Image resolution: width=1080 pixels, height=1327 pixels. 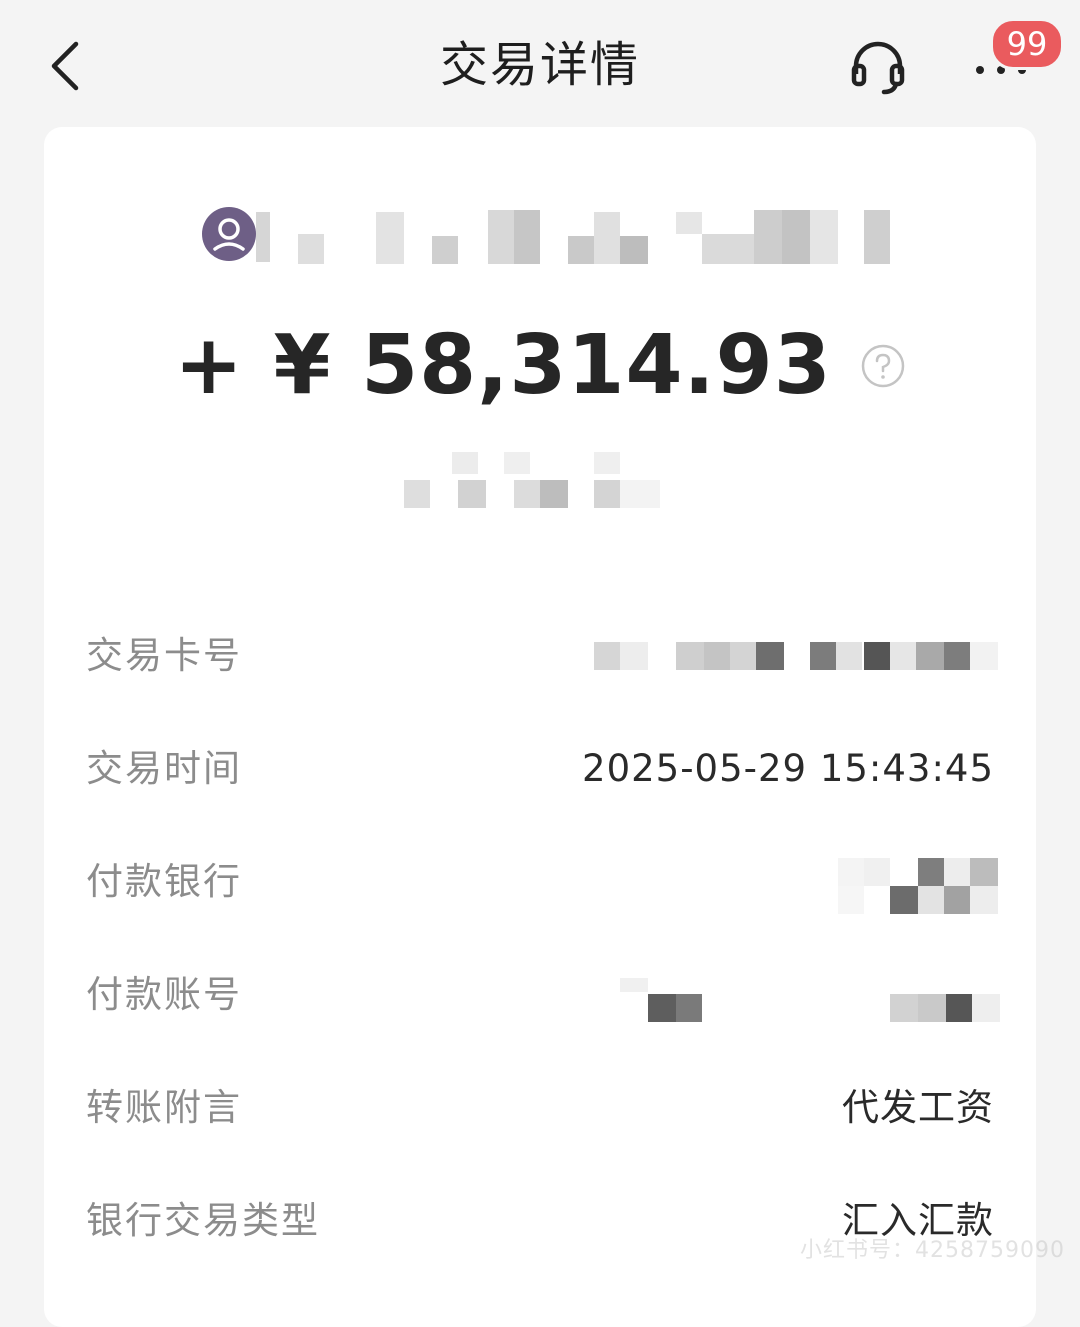 What do you see at coordinates (810, 1000) in the screenshot?
I see `redacted-payer-account` at bounding box center [810, 1000].